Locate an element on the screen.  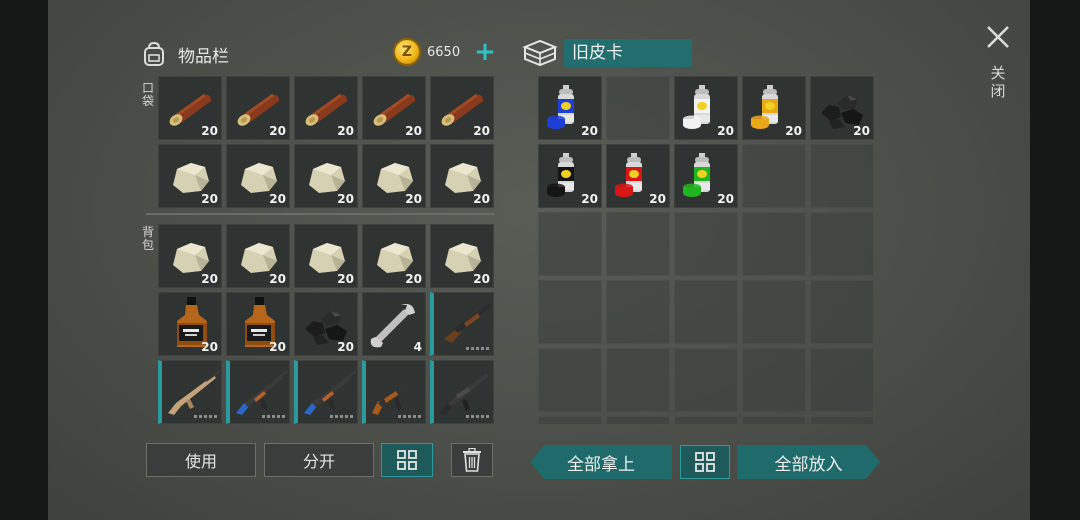
close-label: 关闭 is located at coordinates (998, 82).